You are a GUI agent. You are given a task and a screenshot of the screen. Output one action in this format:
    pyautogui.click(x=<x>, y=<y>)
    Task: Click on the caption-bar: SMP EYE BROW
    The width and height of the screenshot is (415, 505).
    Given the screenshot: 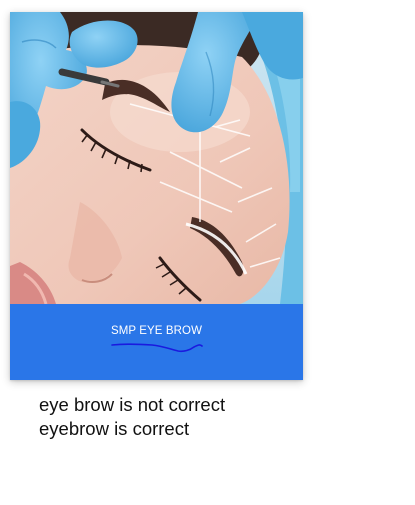 What is the action you would take?
    pyautogui.click(x=156, y=342)
    